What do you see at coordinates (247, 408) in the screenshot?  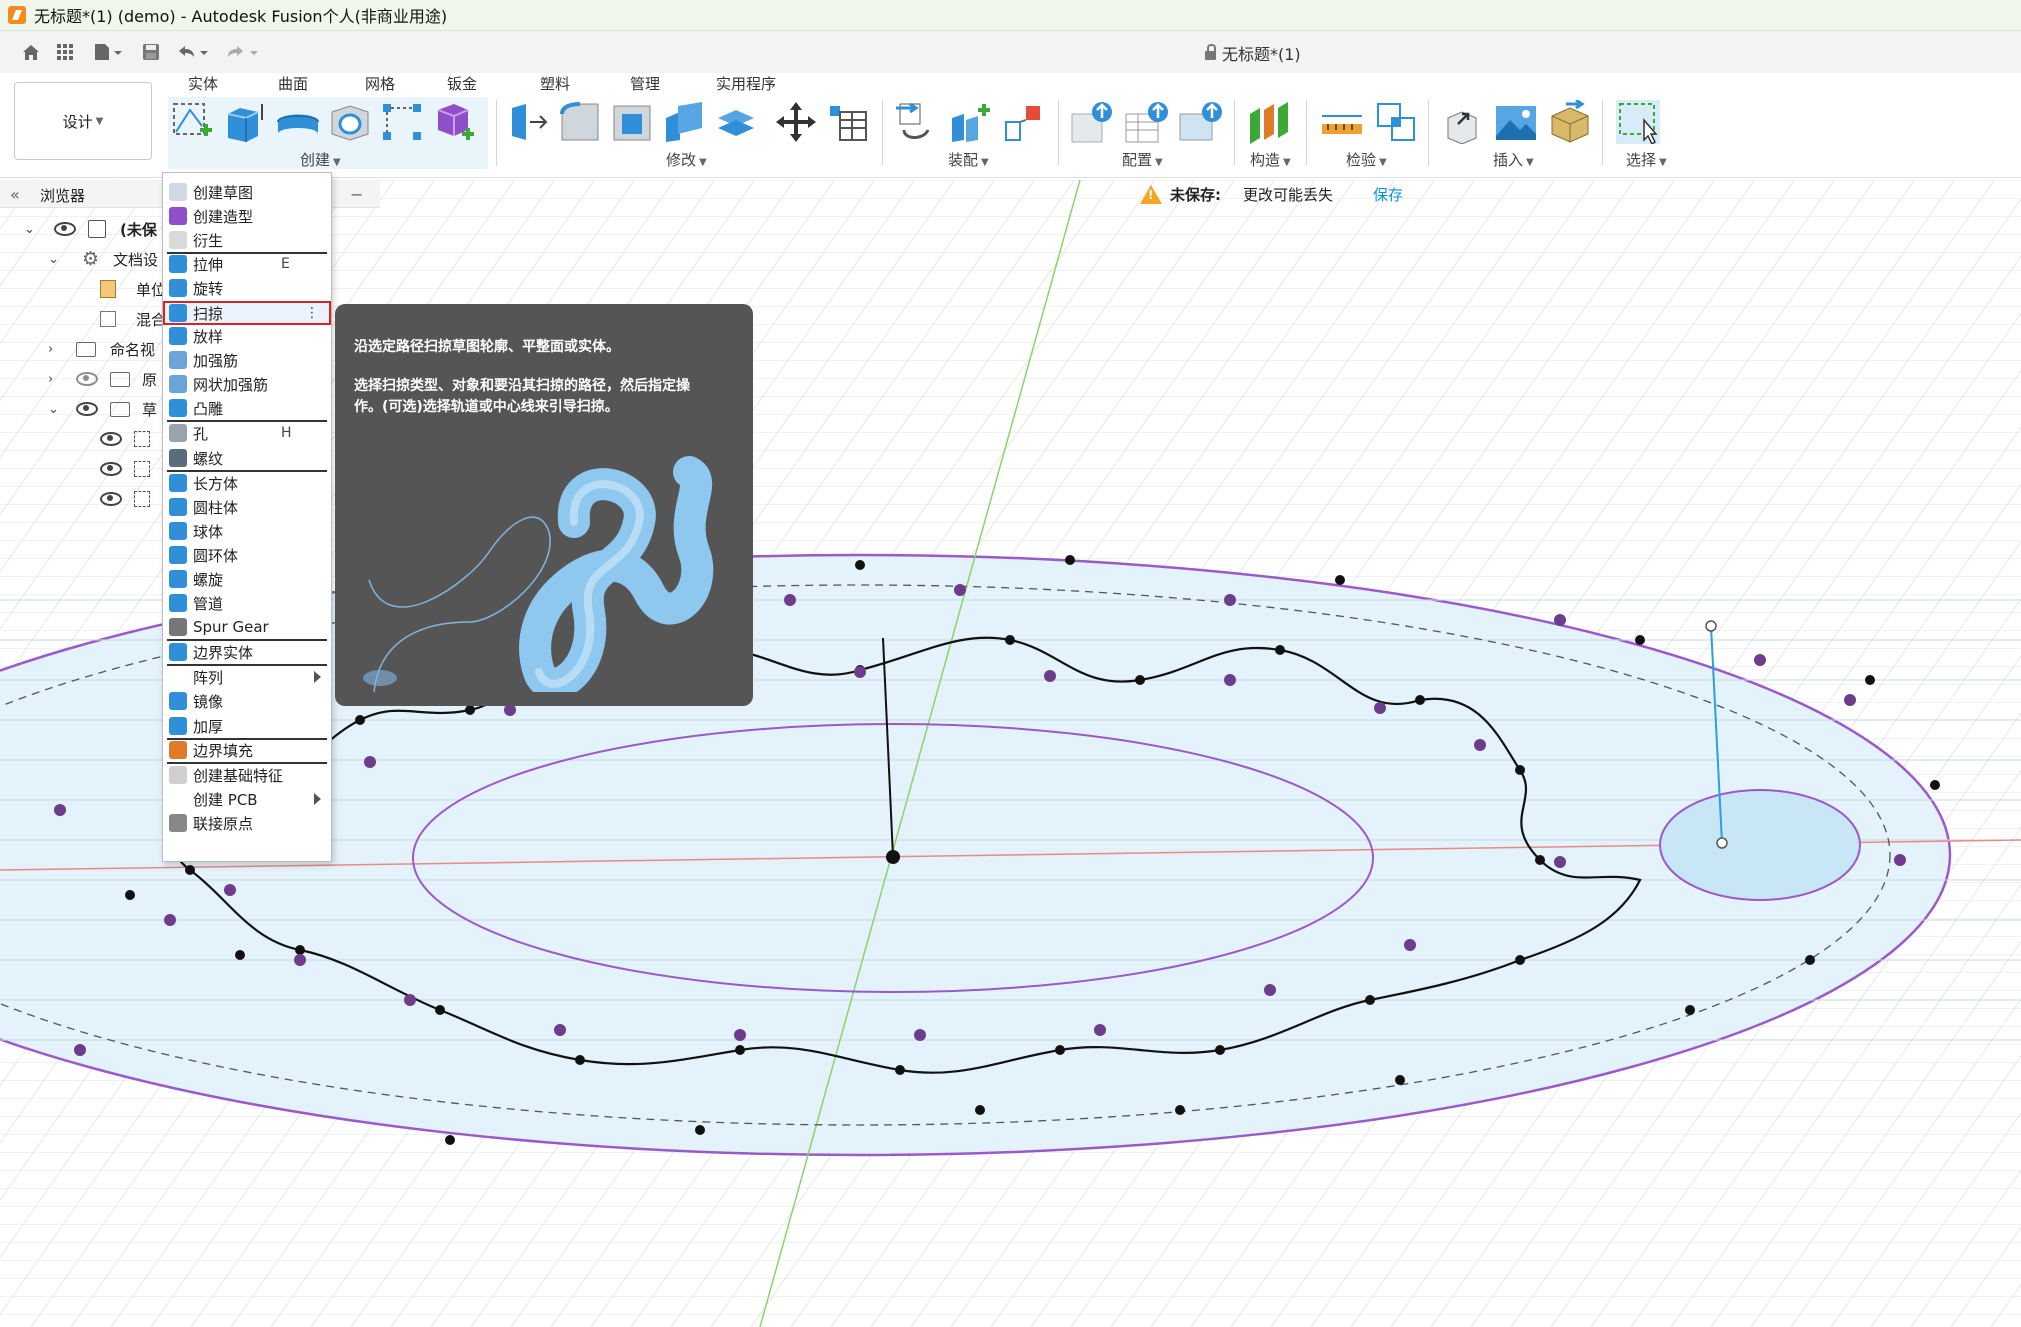 I see `menu-item: 凸雕` at bounding box center [247, 408].